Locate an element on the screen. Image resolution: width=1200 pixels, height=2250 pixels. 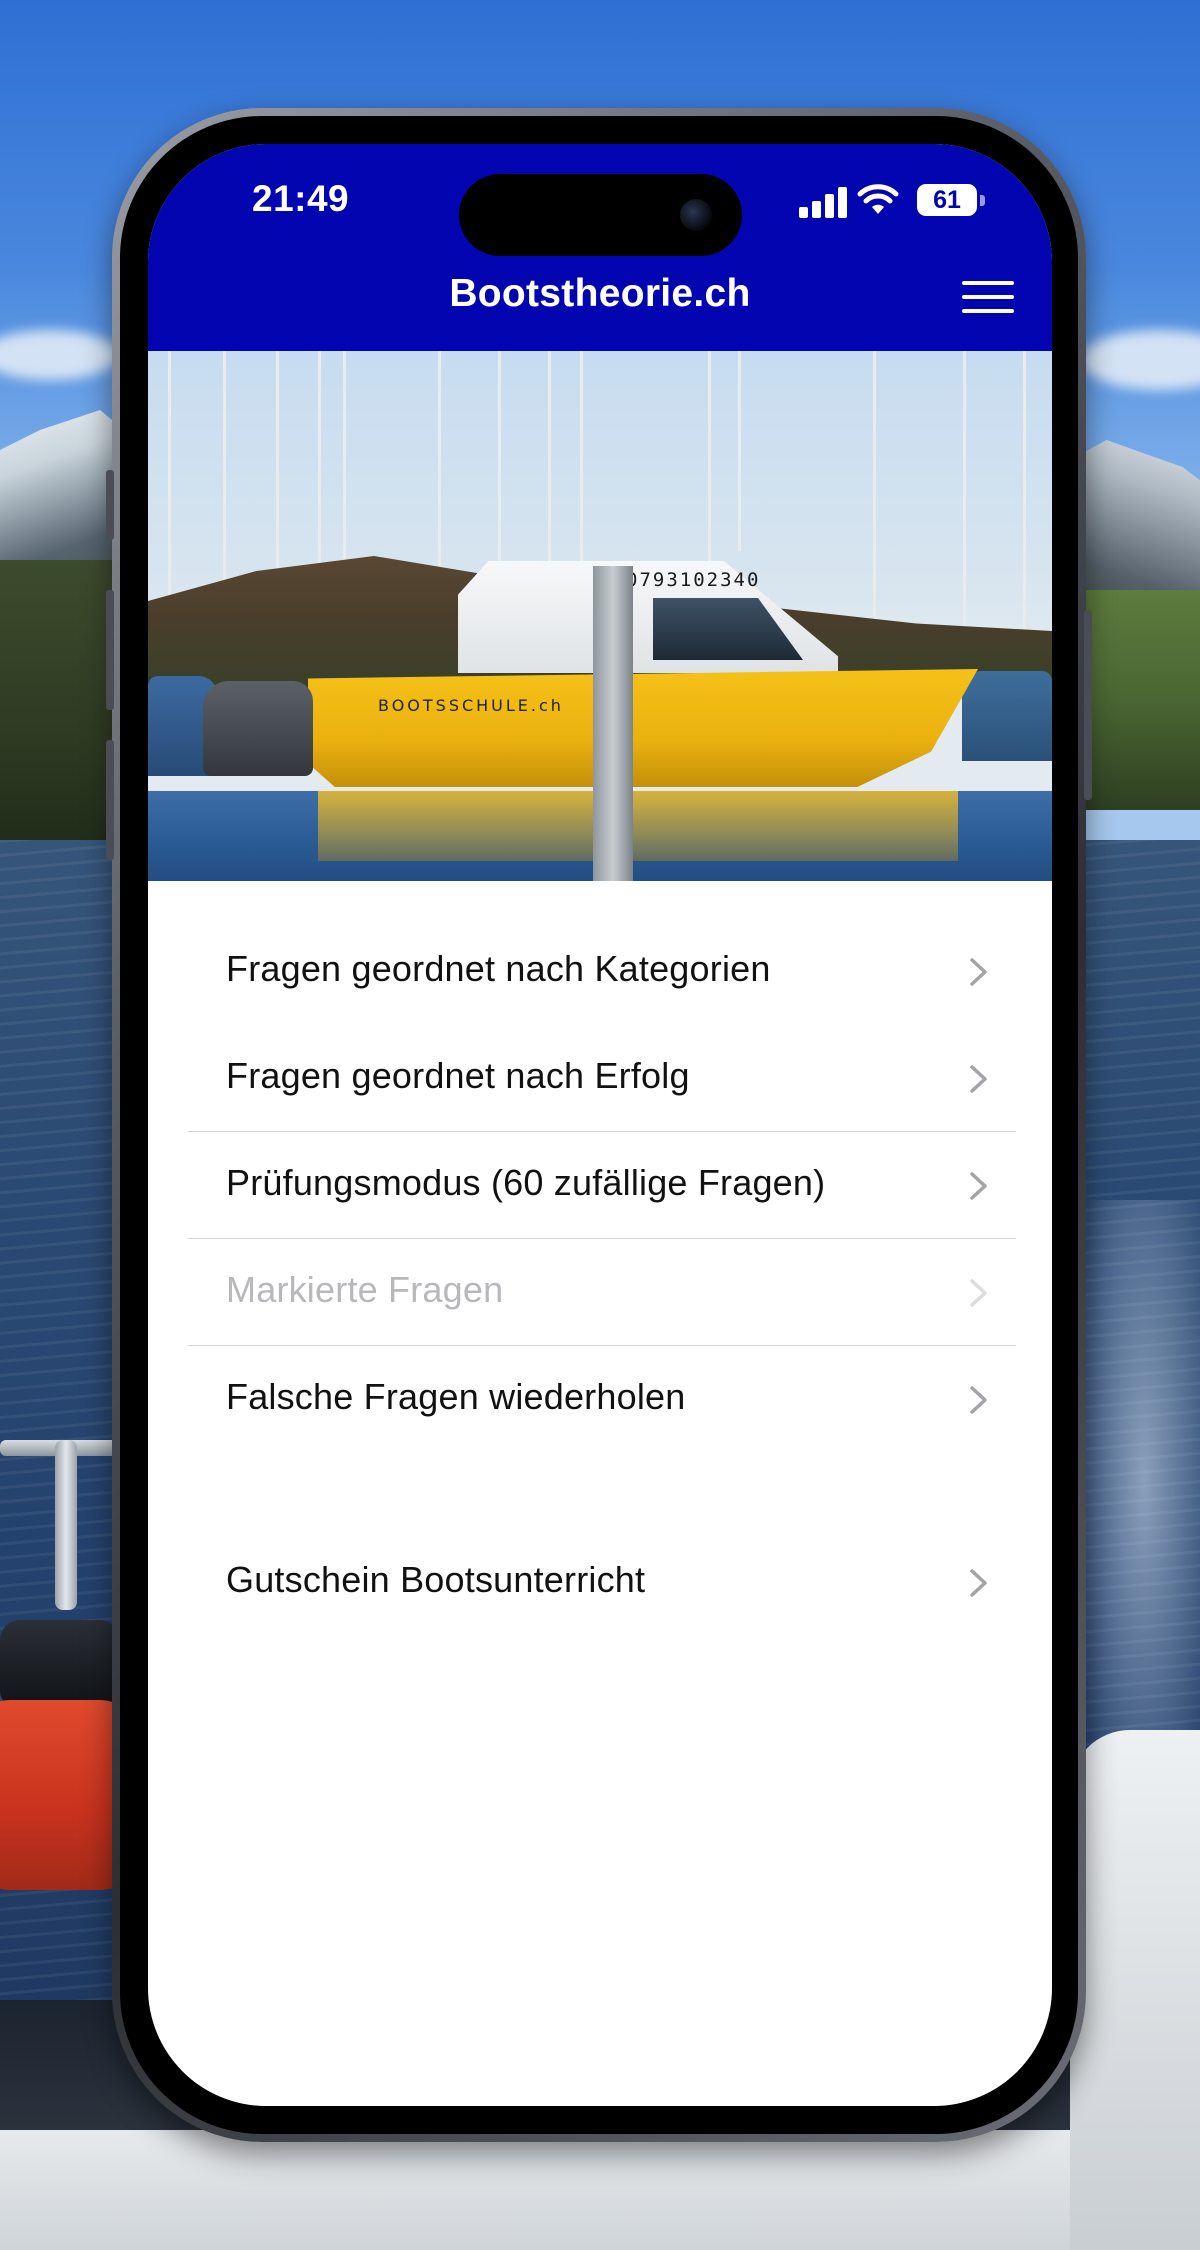
battery-icon: 61 is located at coordinates (947, 200).